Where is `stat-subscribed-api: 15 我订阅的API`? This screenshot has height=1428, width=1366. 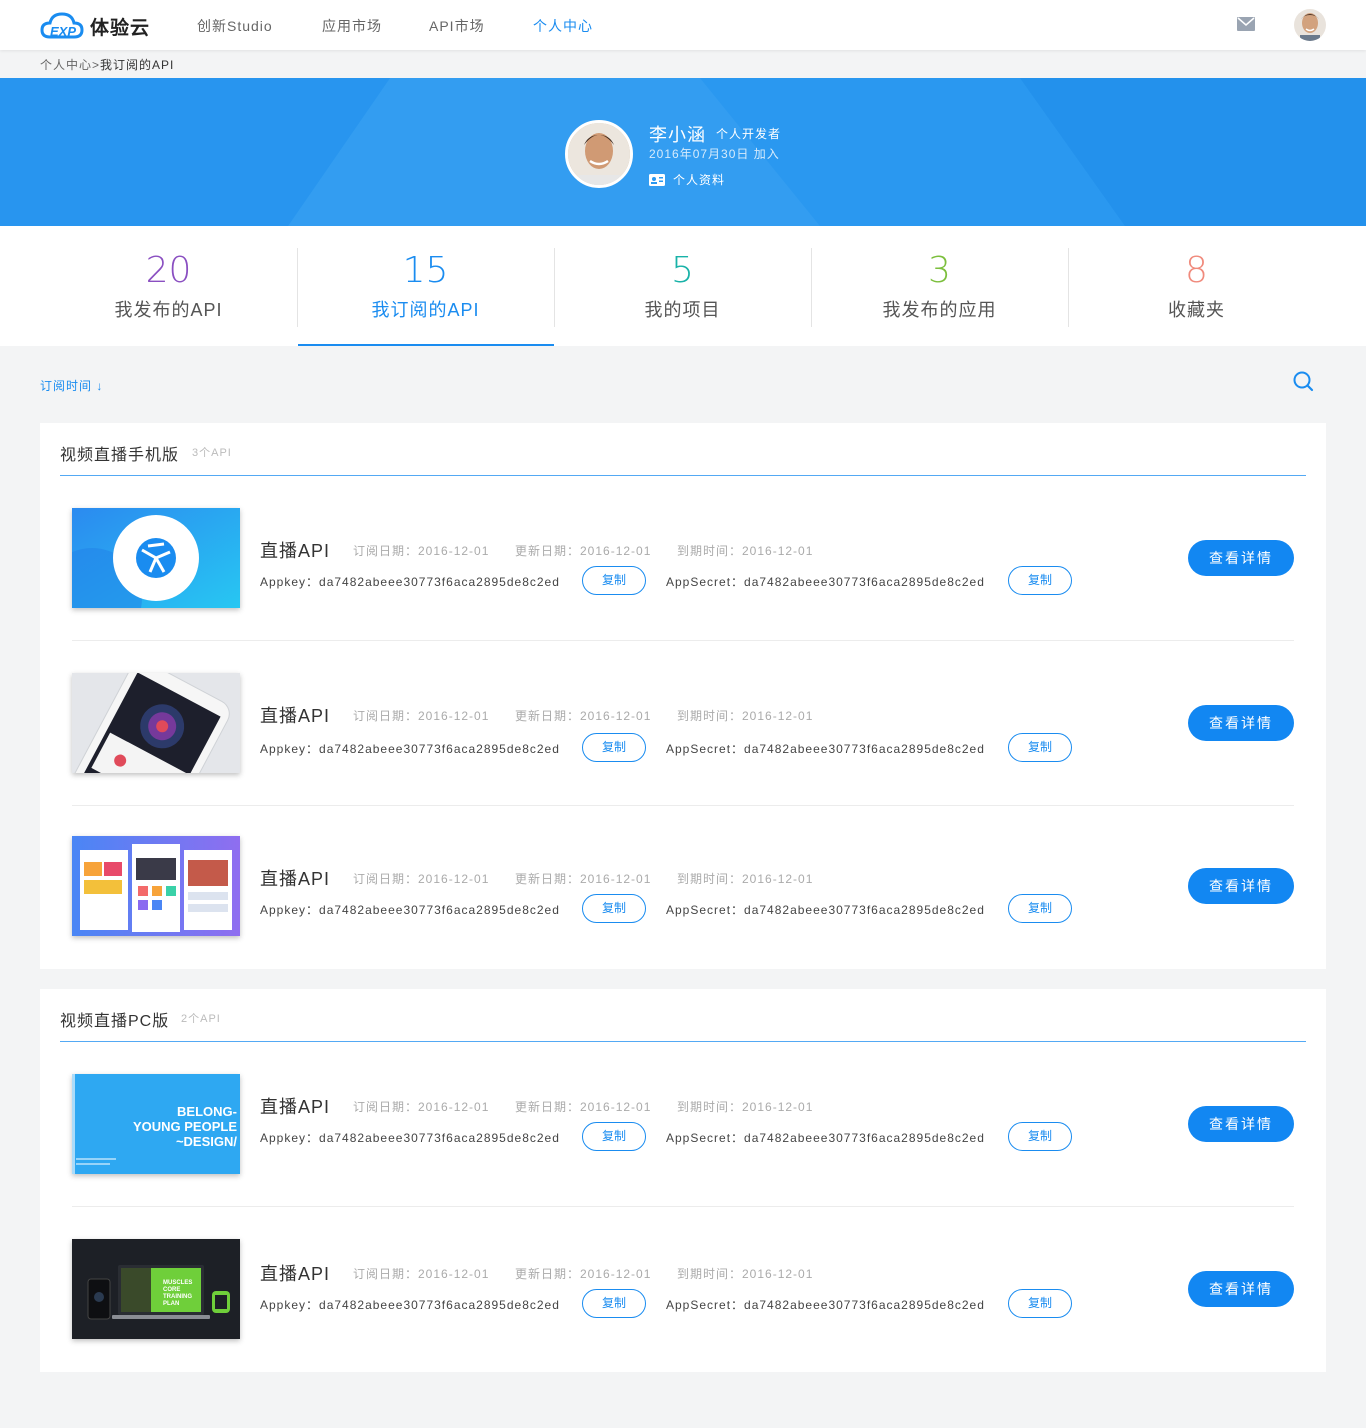 stat-subscribed-api: 15 我订阅的API is located at coordinates (425, 286).